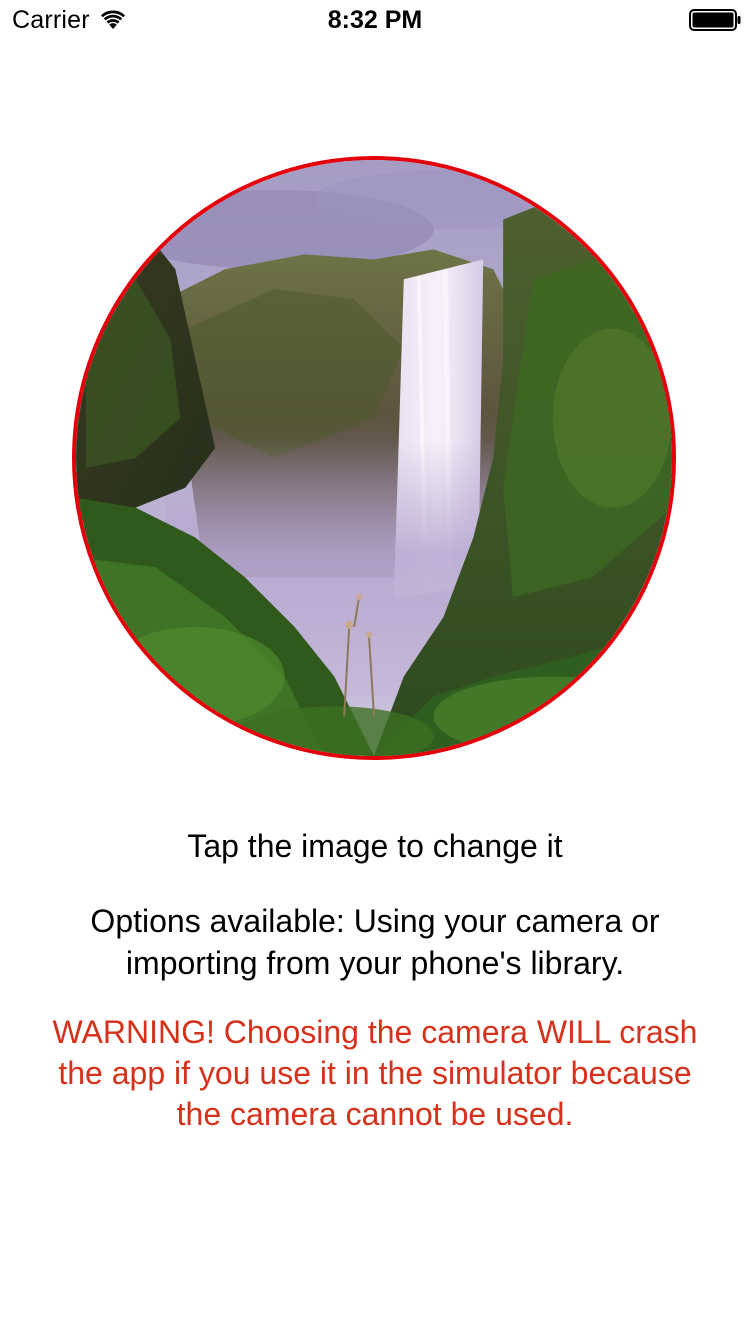 This screenshot has width=750, height=1334. I want to click on warning-line: the camera cannot be used., so click(375, 1114).